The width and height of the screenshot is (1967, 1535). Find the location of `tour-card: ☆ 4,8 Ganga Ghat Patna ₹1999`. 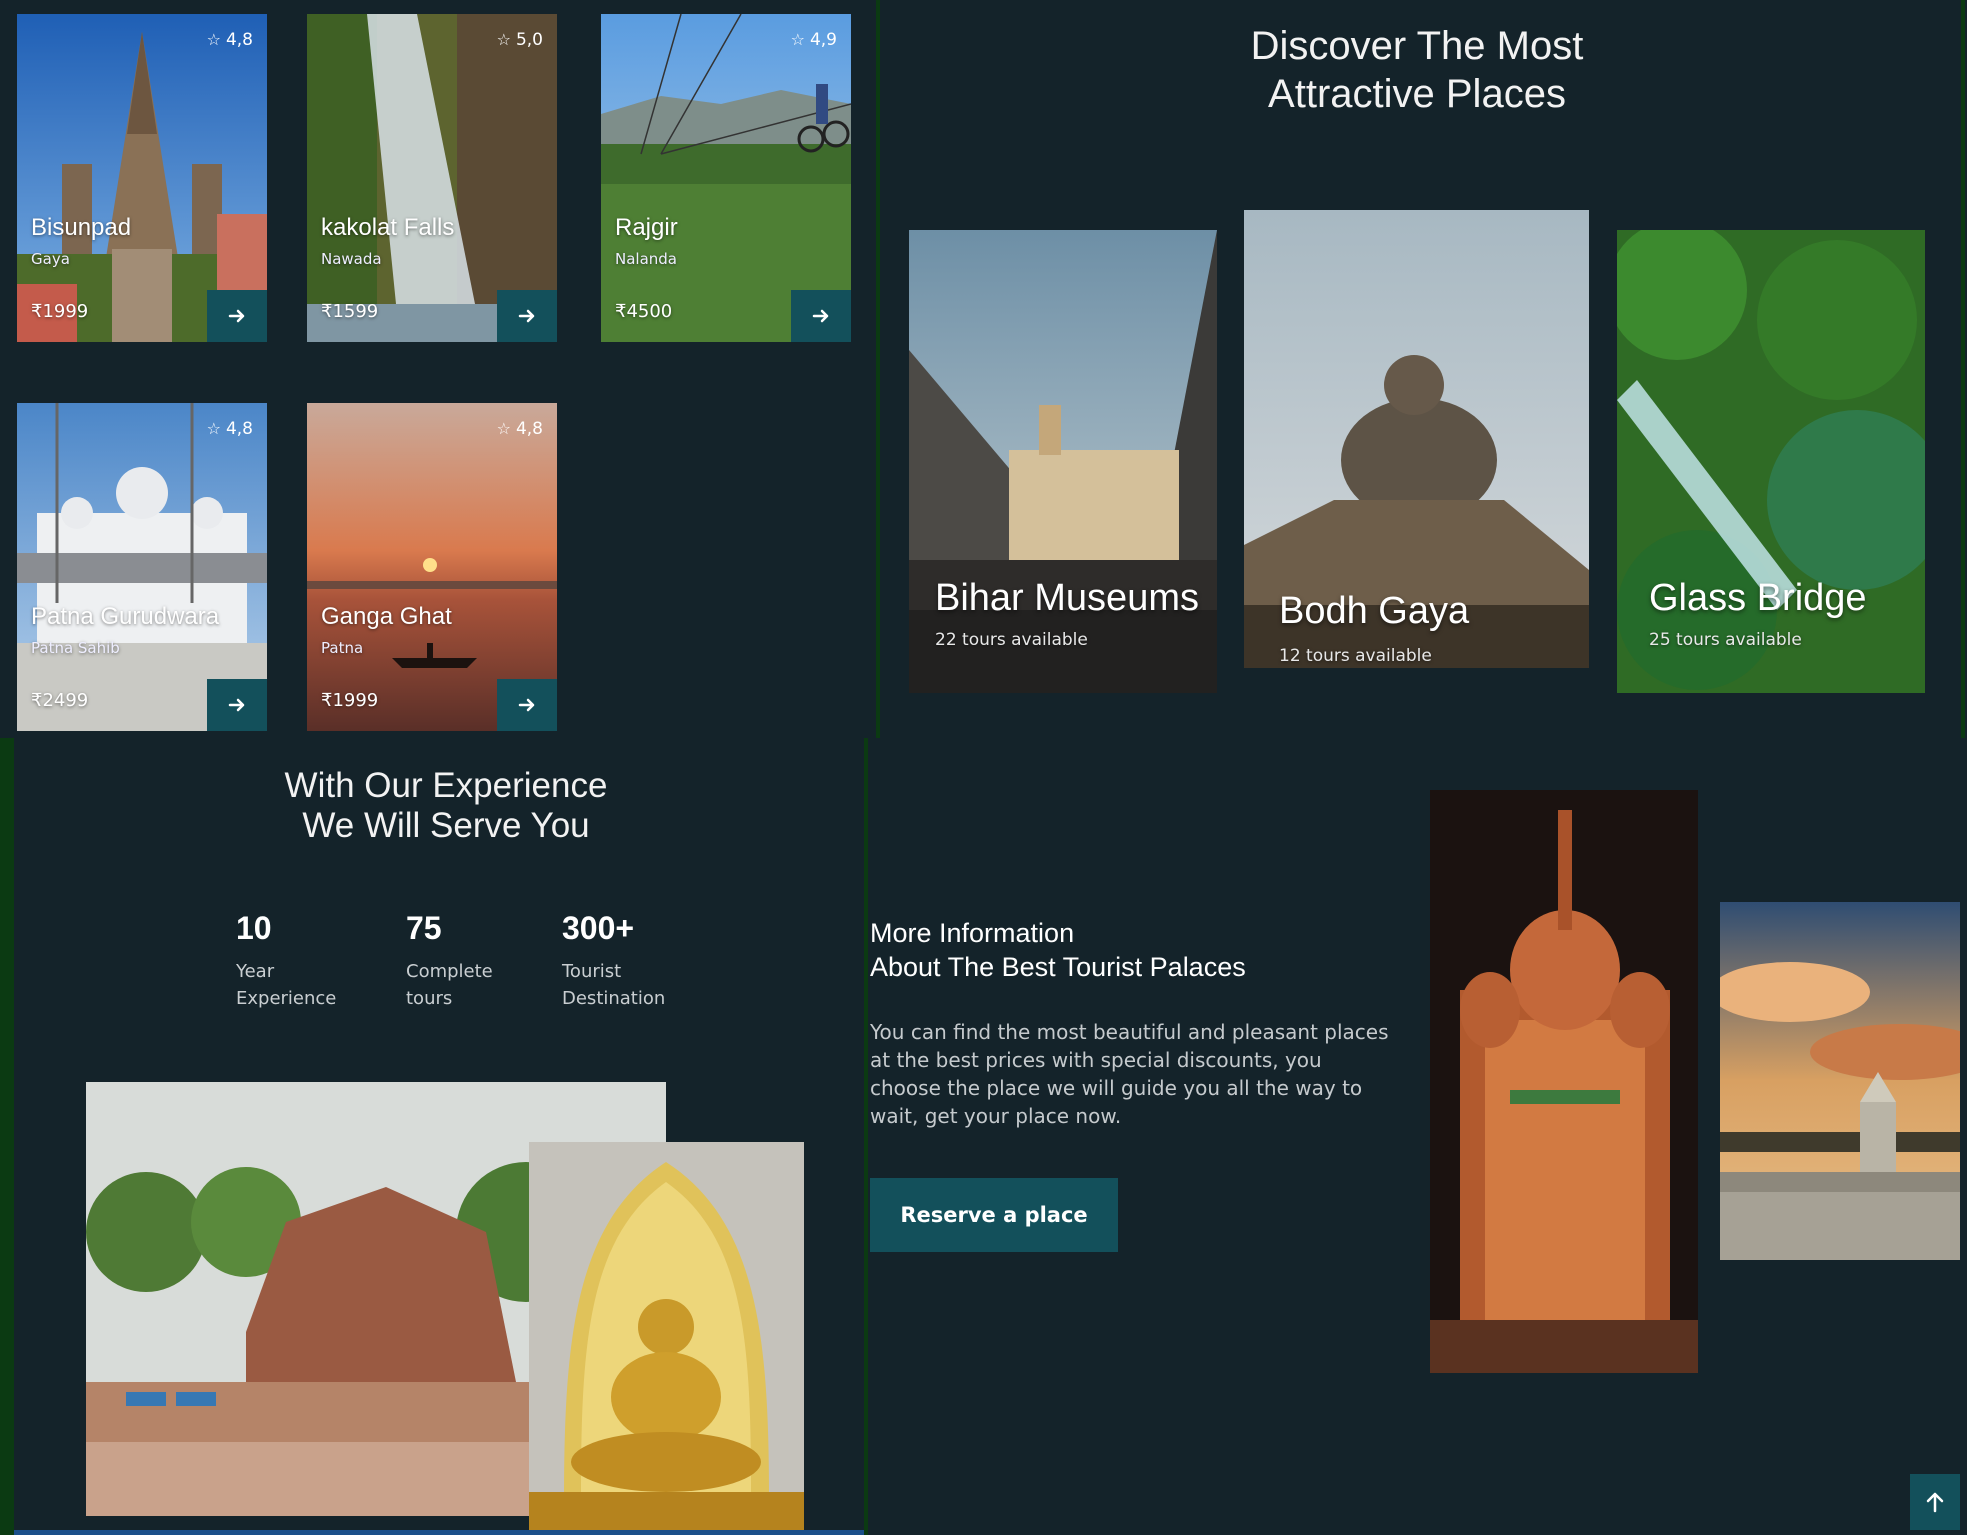

tour-card: ☆ 4,8 Ganga Ghat Patna ₹1999 is located at coordinates (432, 567).